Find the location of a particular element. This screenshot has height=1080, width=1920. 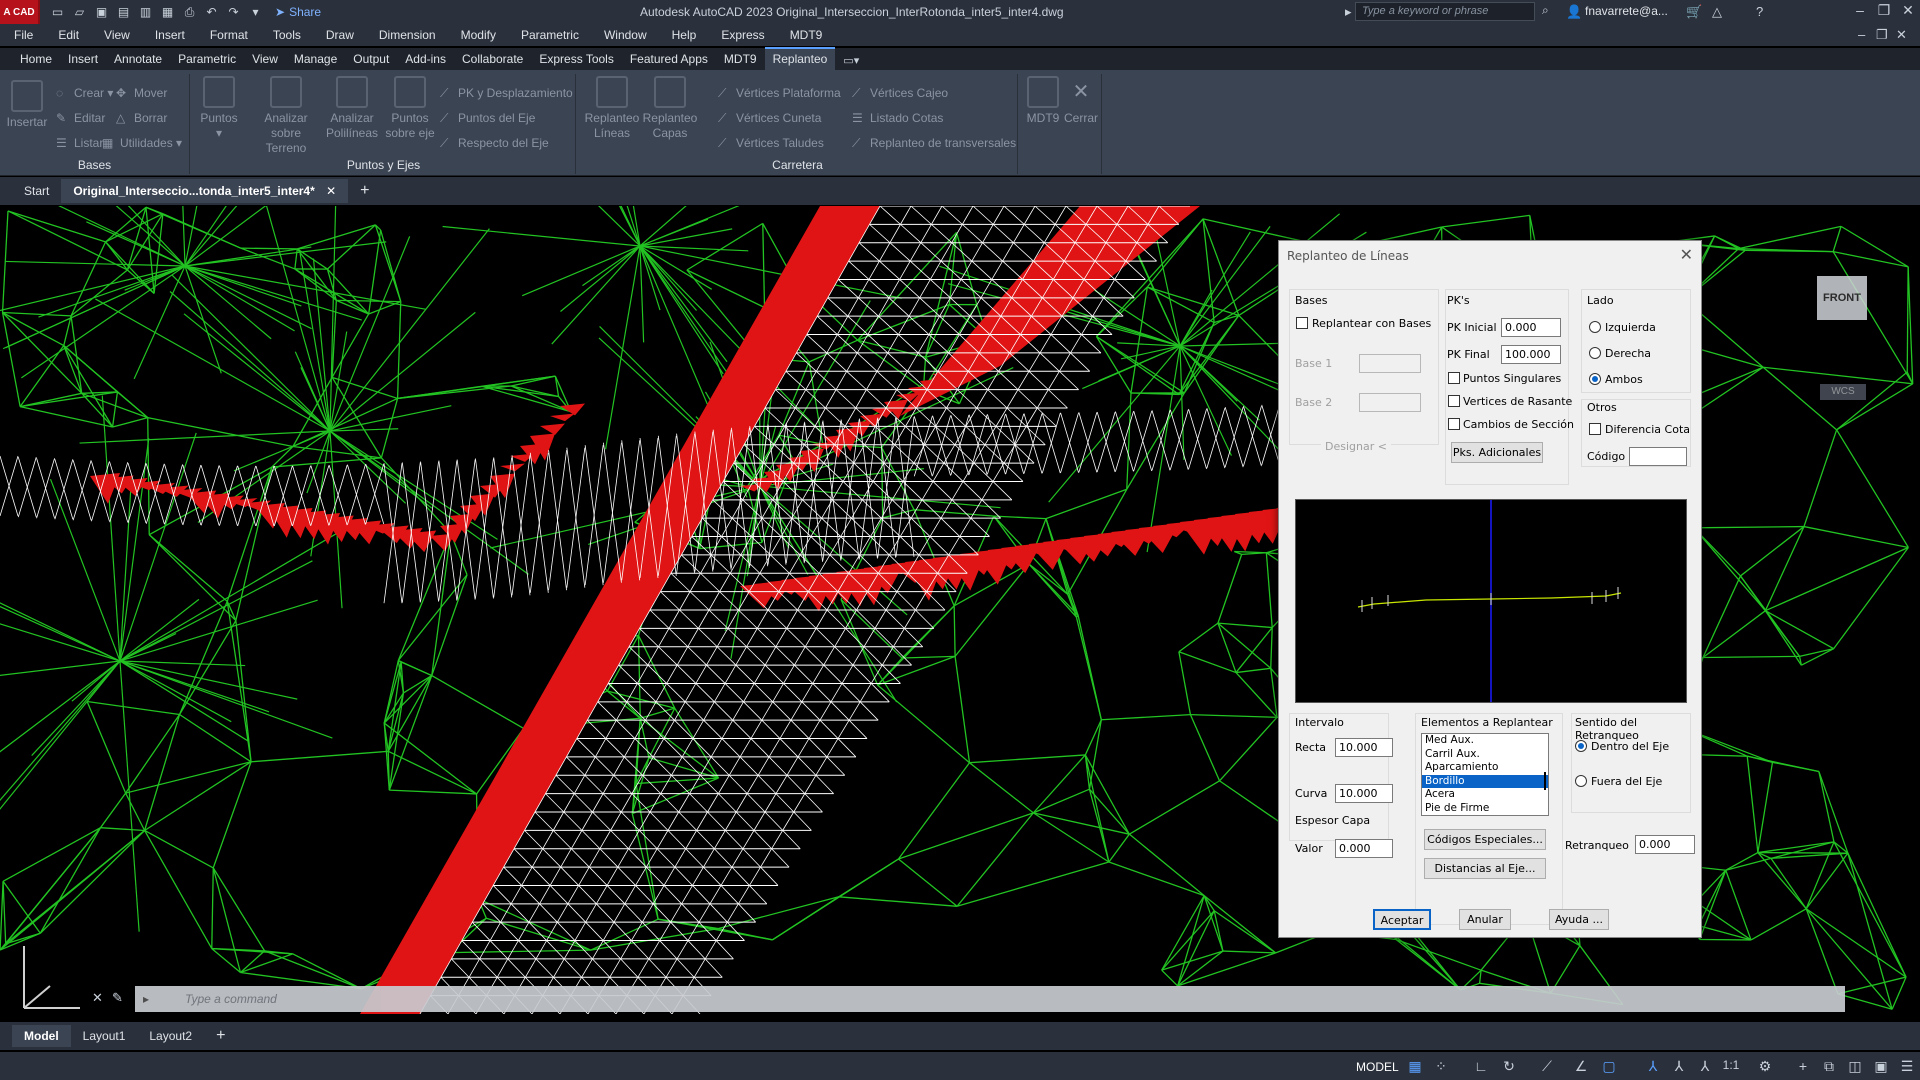

save-as-icon: ▤ is located at coordinates (123, 12).